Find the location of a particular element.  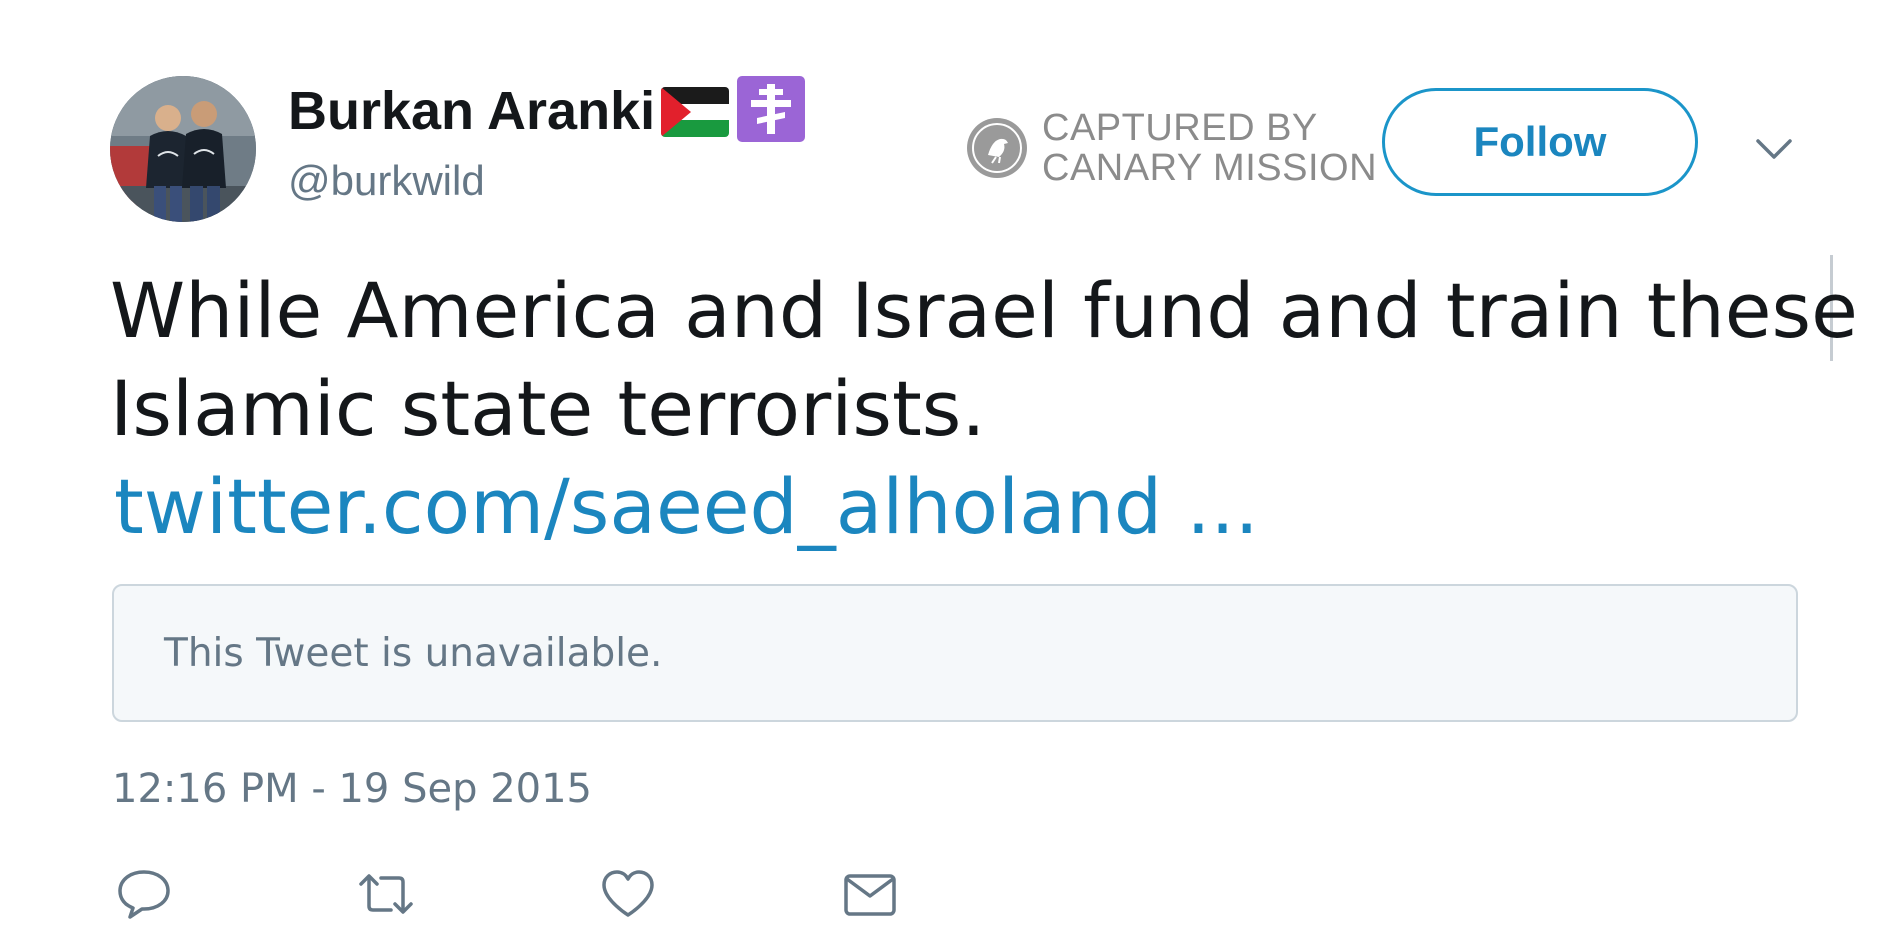

tweet-text-line2: Islamic state terrorists. is located at coordinates (548, 408).